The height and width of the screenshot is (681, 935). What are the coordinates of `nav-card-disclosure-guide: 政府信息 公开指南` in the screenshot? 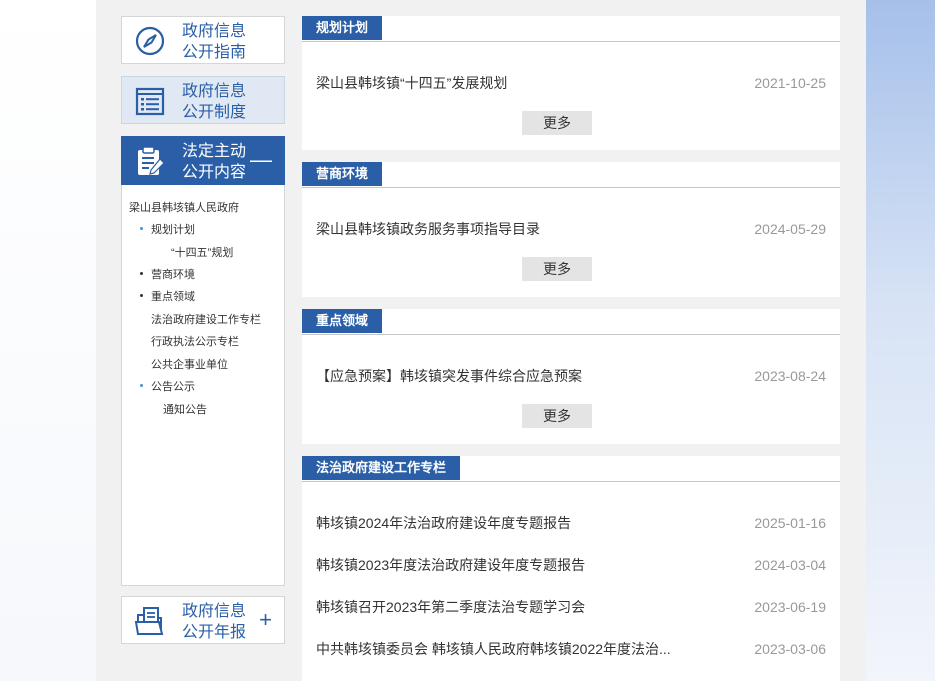 It's located at (203, 40).